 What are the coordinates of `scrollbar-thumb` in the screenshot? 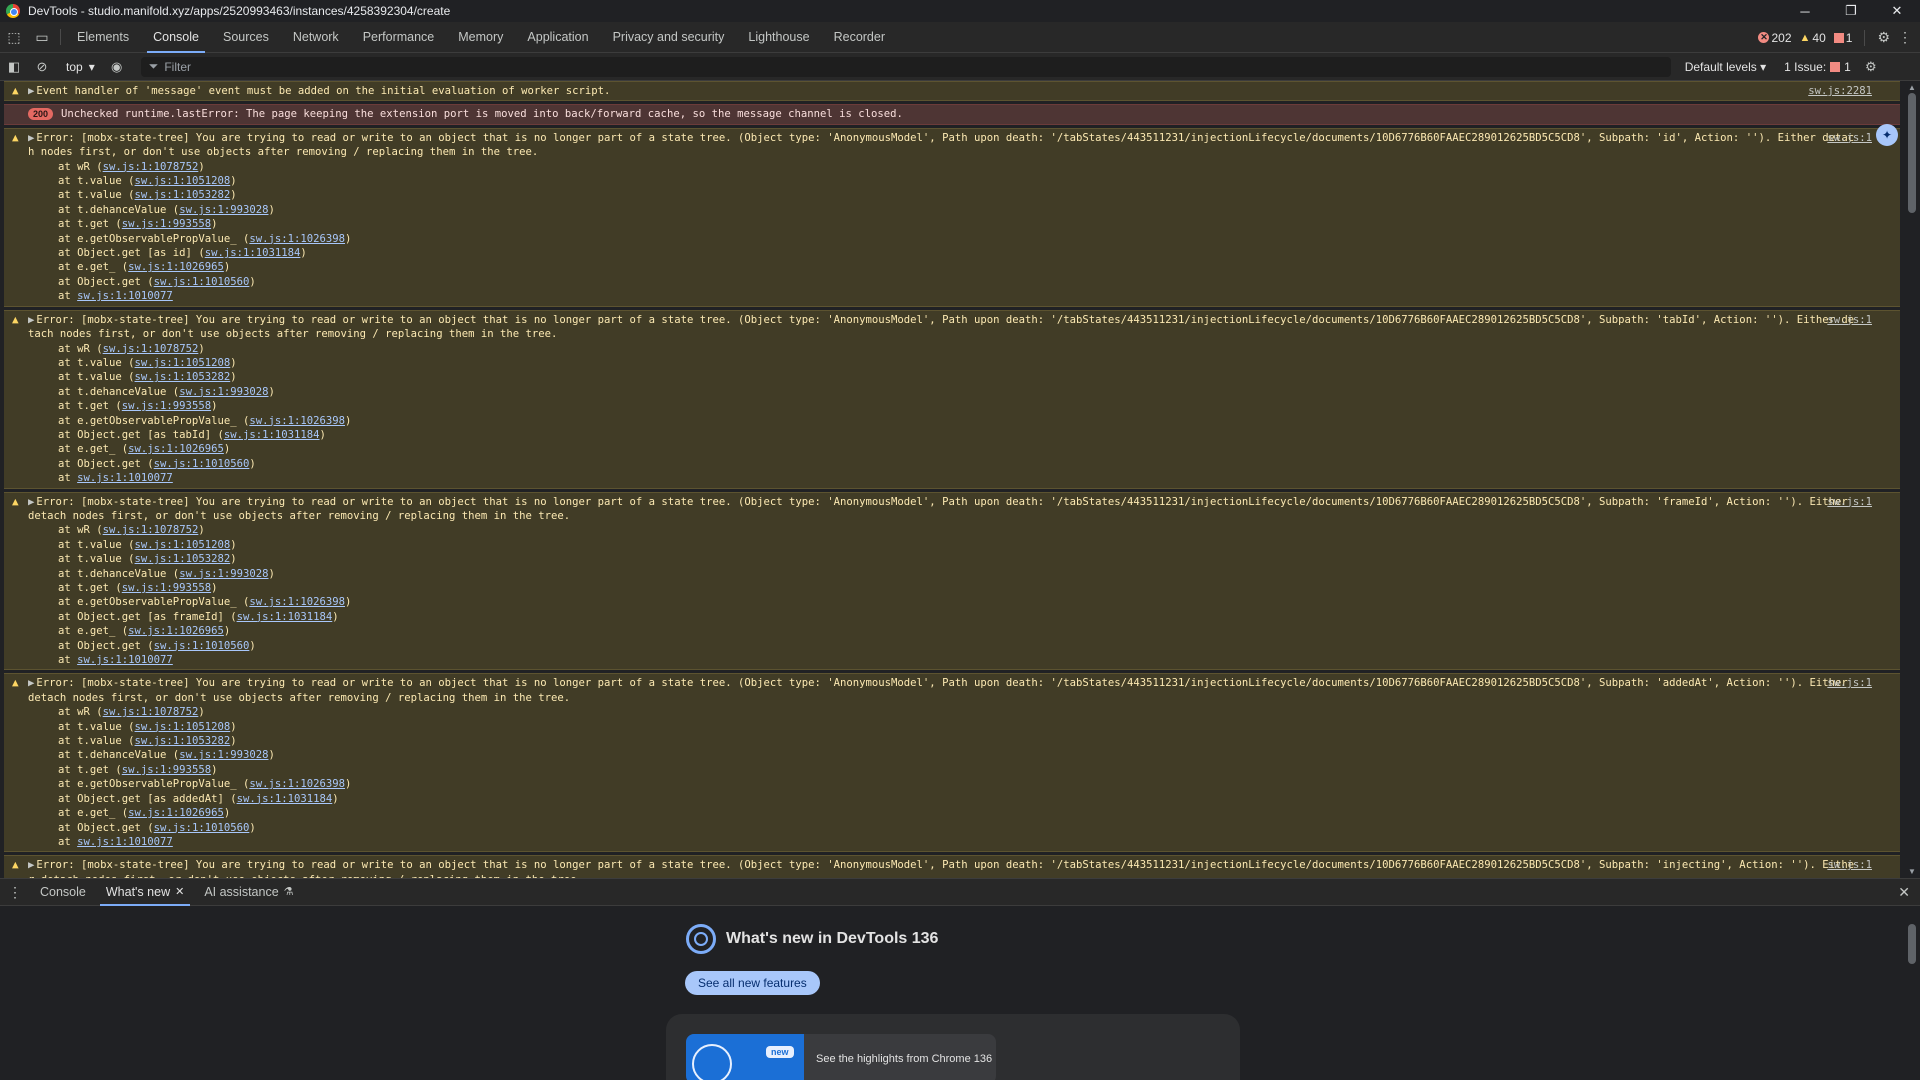 It's located at (1912, 153).